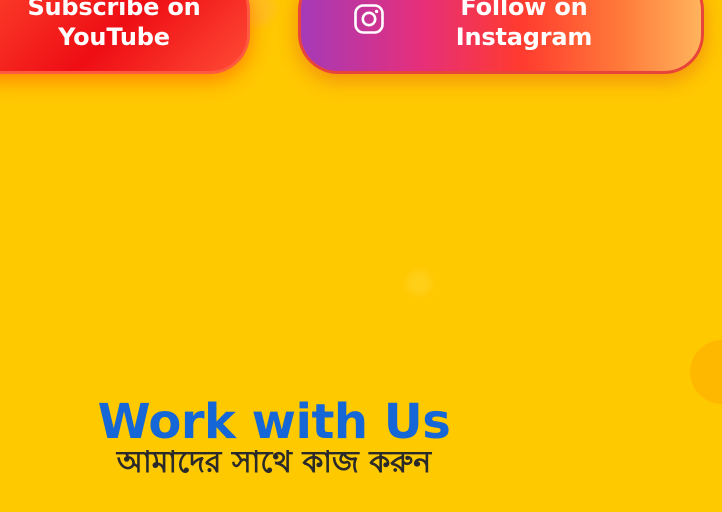 This screenshot has width=722, height=512. What do you see at coordinates (114, 10) in the screenshot?
I see `youtube-label-line1: Subscribe on` at bounding box center [114, 10].